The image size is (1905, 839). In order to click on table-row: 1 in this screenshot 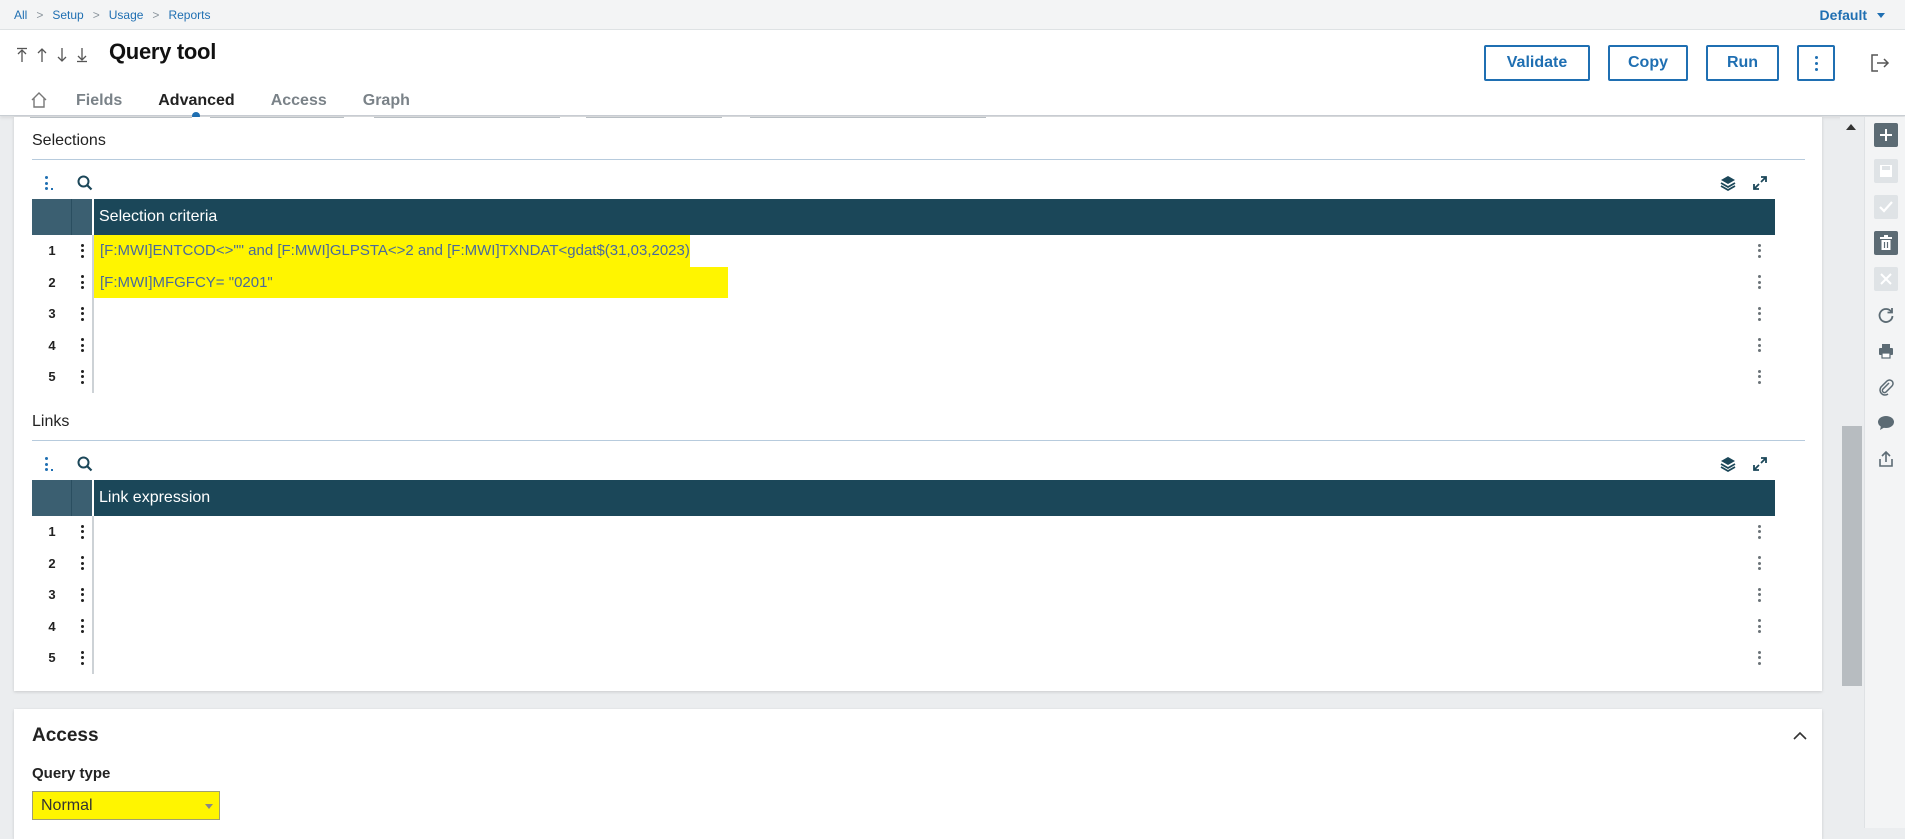, I will do `click(903, 532)`.